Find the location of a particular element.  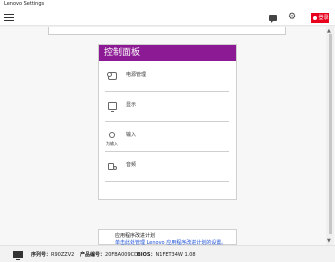

improvement-program-box: 应用程序改进计划 单击此处管理 Lenovo 应用程序改进计划的设置。 is located at coordinates (167, 237).